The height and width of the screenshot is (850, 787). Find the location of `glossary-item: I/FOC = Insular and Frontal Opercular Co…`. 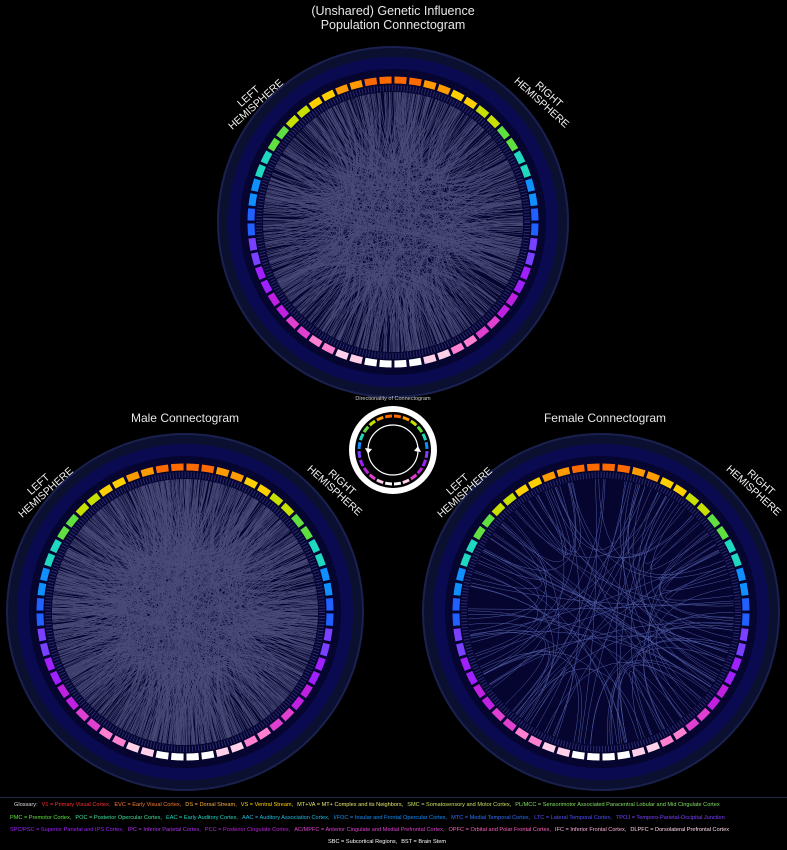

glossary-item: I/FOC = Insular and Frontal Opercular Co… is located at coordinates (390, 818).